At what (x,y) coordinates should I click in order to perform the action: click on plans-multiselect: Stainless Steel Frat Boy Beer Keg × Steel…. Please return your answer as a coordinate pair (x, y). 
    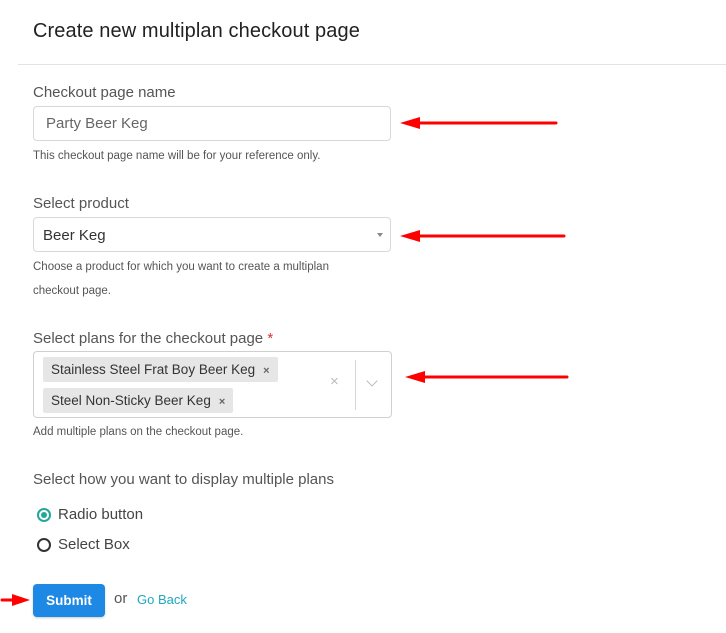
    Looking at the image, I should click on (212, 384).